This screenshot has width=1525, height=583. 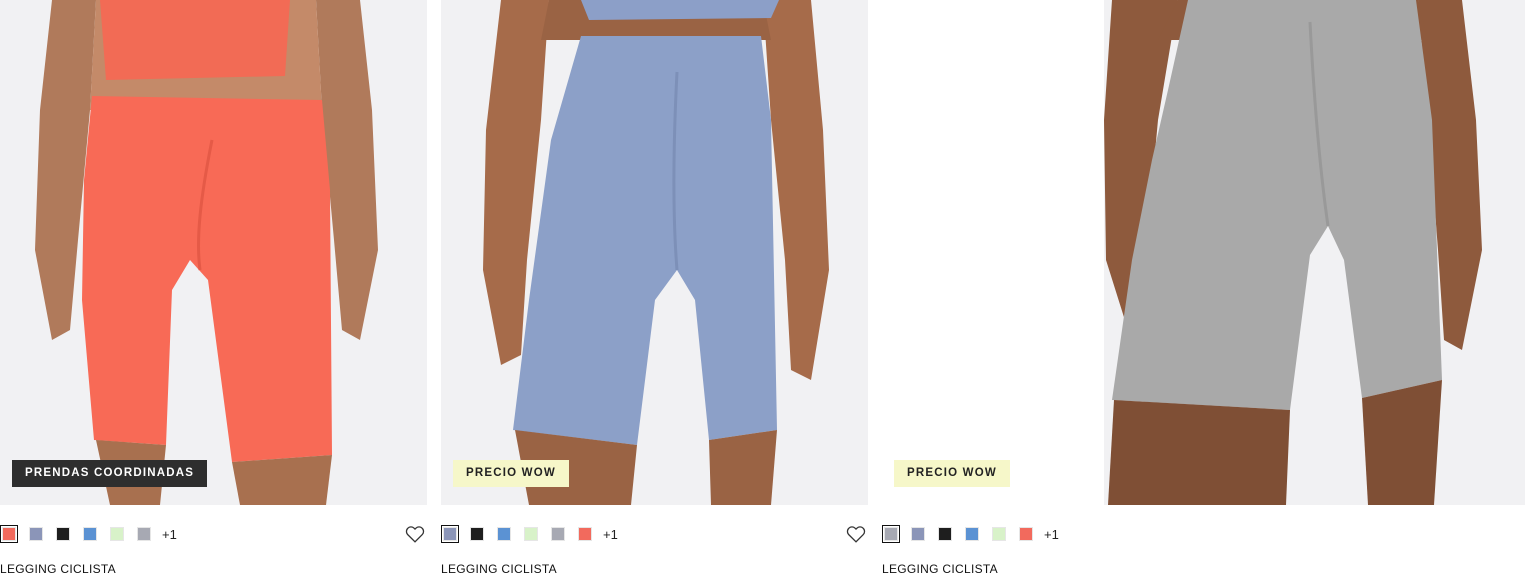 I want to click on color-swatches-1: +1, so click(x=88, y=534).